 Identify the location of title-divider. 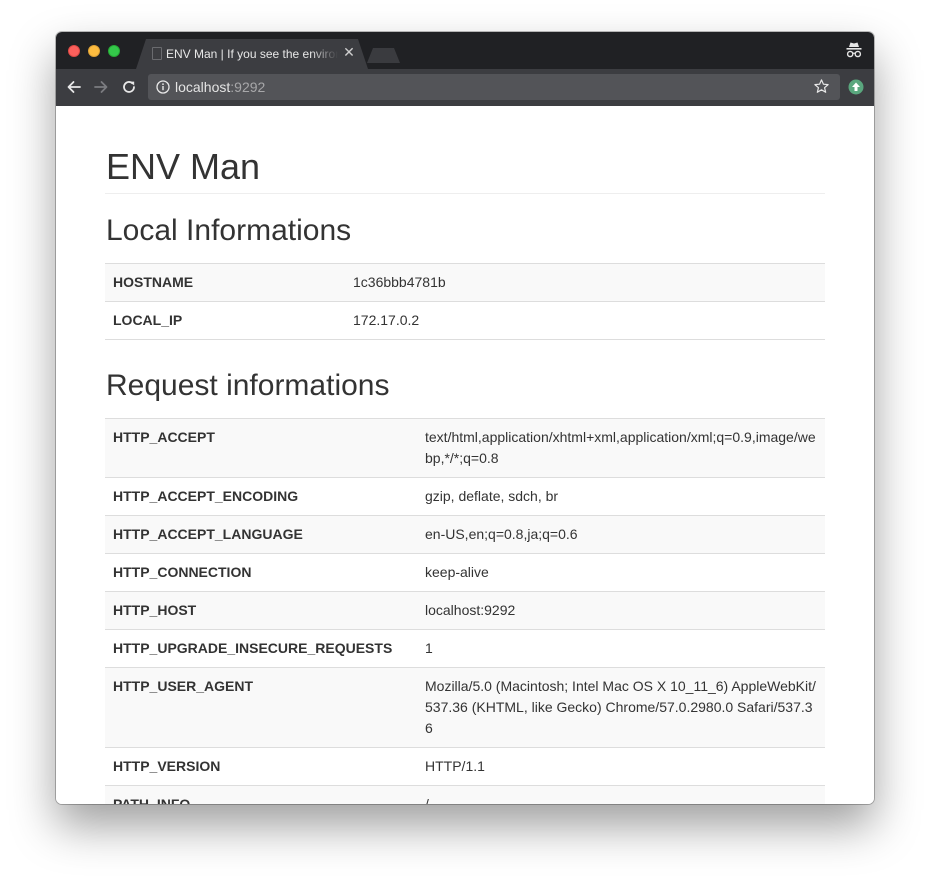
(465, 193).